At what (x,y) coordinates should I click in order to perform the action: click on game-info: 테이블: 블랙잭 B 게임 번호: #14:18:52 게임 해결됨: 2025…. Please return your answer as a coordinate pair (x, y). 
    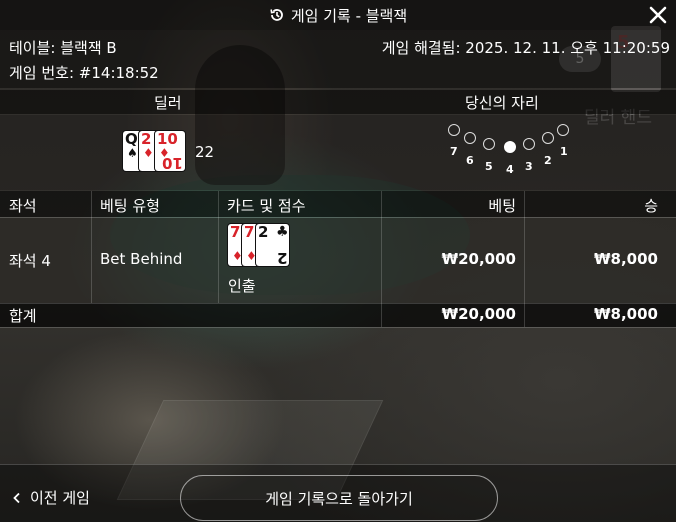
    Looking at the image, I should click on (338, 59).